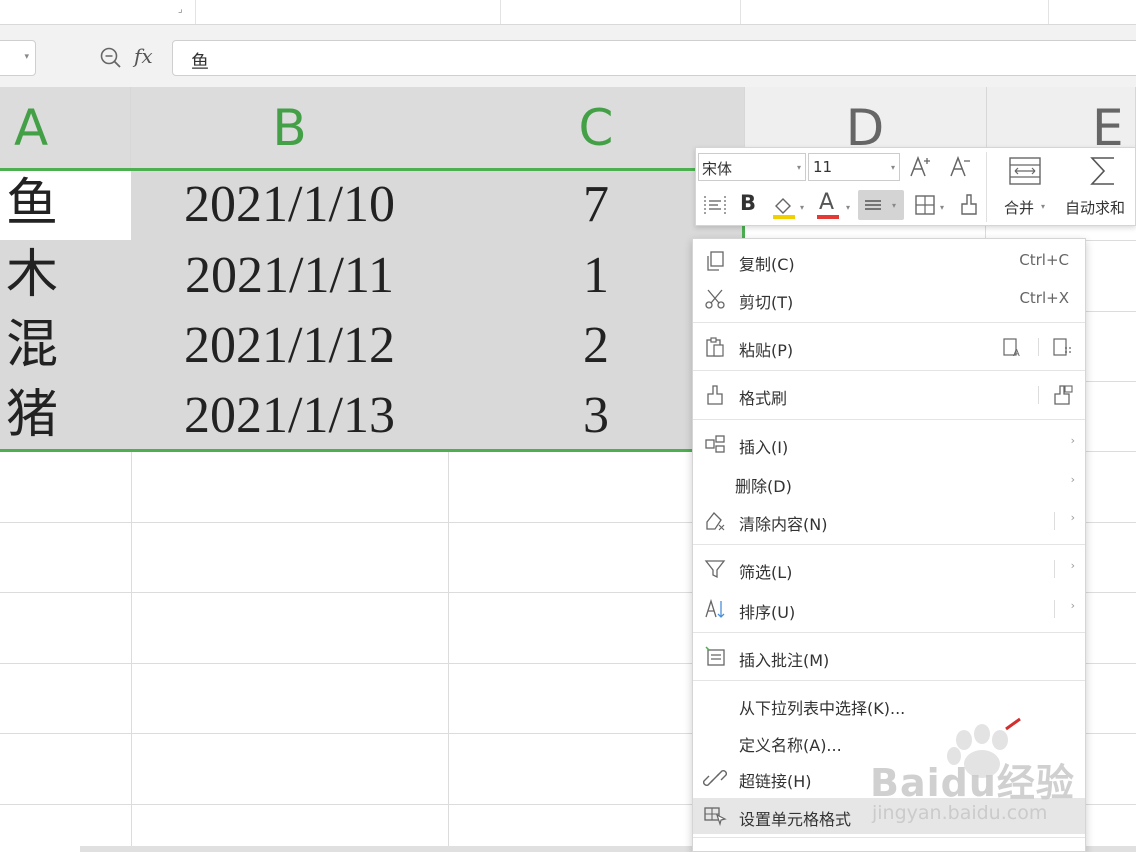 Image resolution: width=1136 pixels, height=852 pixels. What do you see at coordinates (715, 444) in the screenshot?
I see `insert-icon` at bounding box center [715, 444].